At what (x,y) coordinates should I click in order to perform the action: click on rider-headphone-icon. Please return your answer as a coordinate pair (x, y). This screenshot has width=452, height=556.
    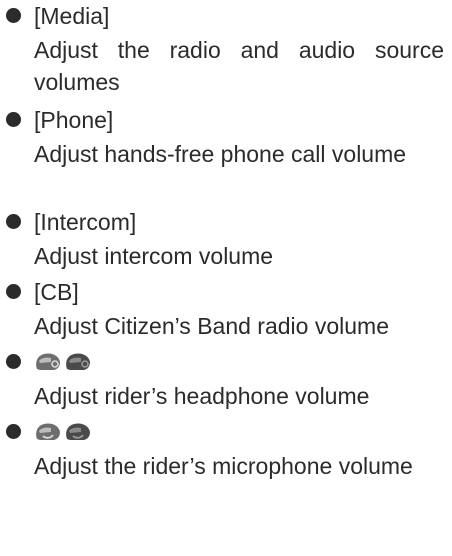
    Looking at the image, I should click on (63, 362).